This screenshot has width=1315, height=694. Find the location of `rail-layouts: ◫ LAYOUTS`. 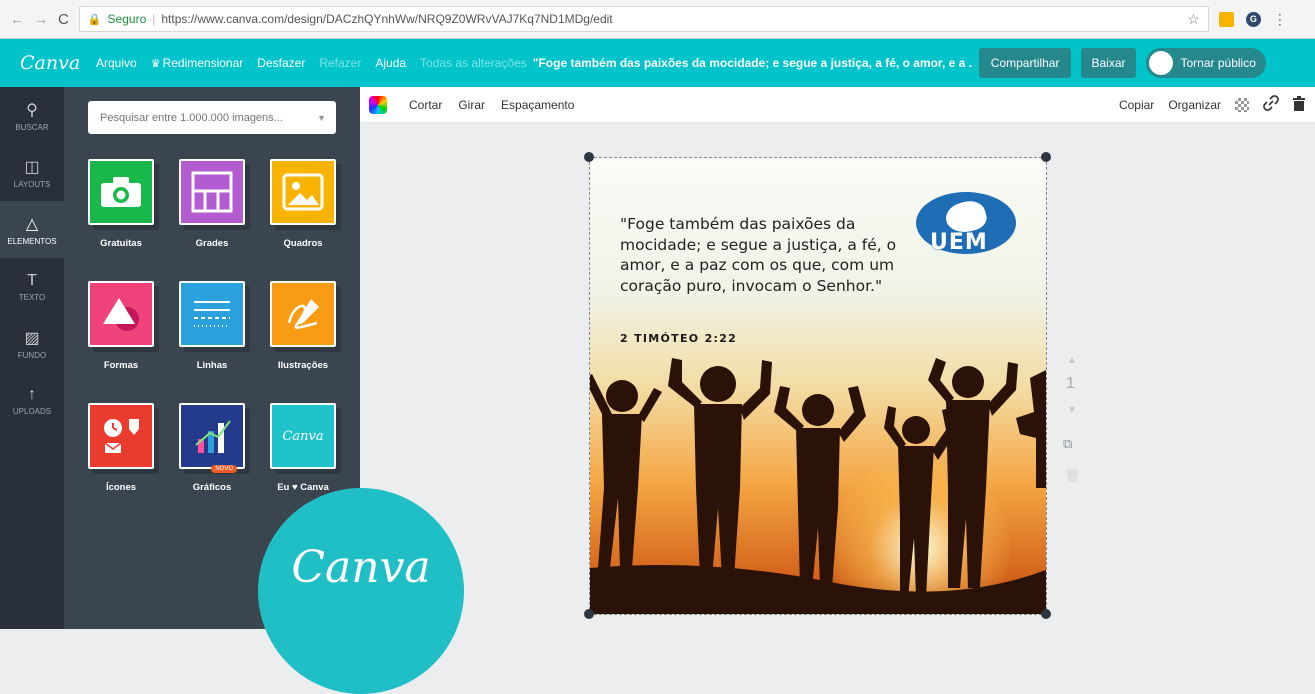

rail-layouts: ◫ LAYOUTS is located at coordinates (32, 172).